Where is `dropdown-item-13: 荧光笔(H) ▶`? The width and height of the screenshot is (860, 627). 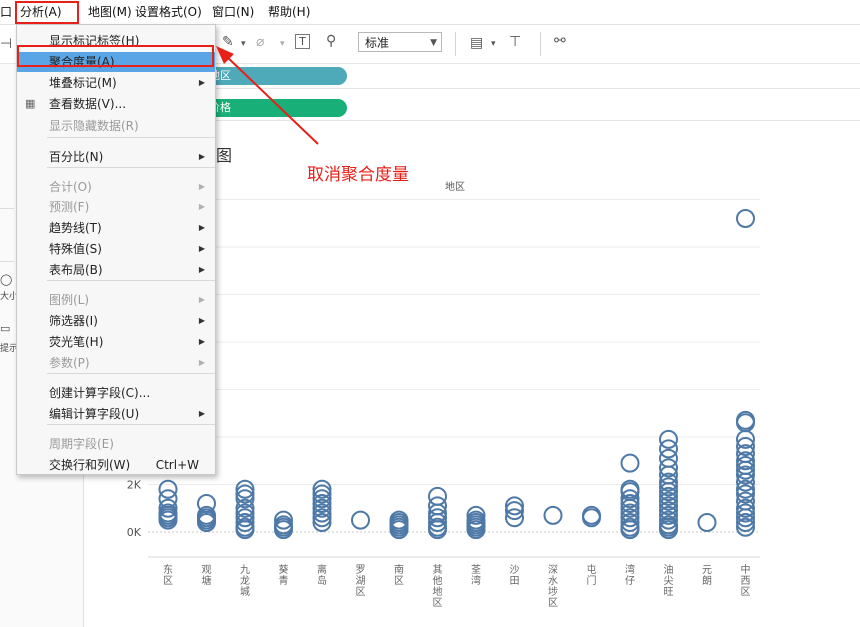 dropdown-item-13: 荧光笔(H) ▶ is located at coordinates (116, 342).